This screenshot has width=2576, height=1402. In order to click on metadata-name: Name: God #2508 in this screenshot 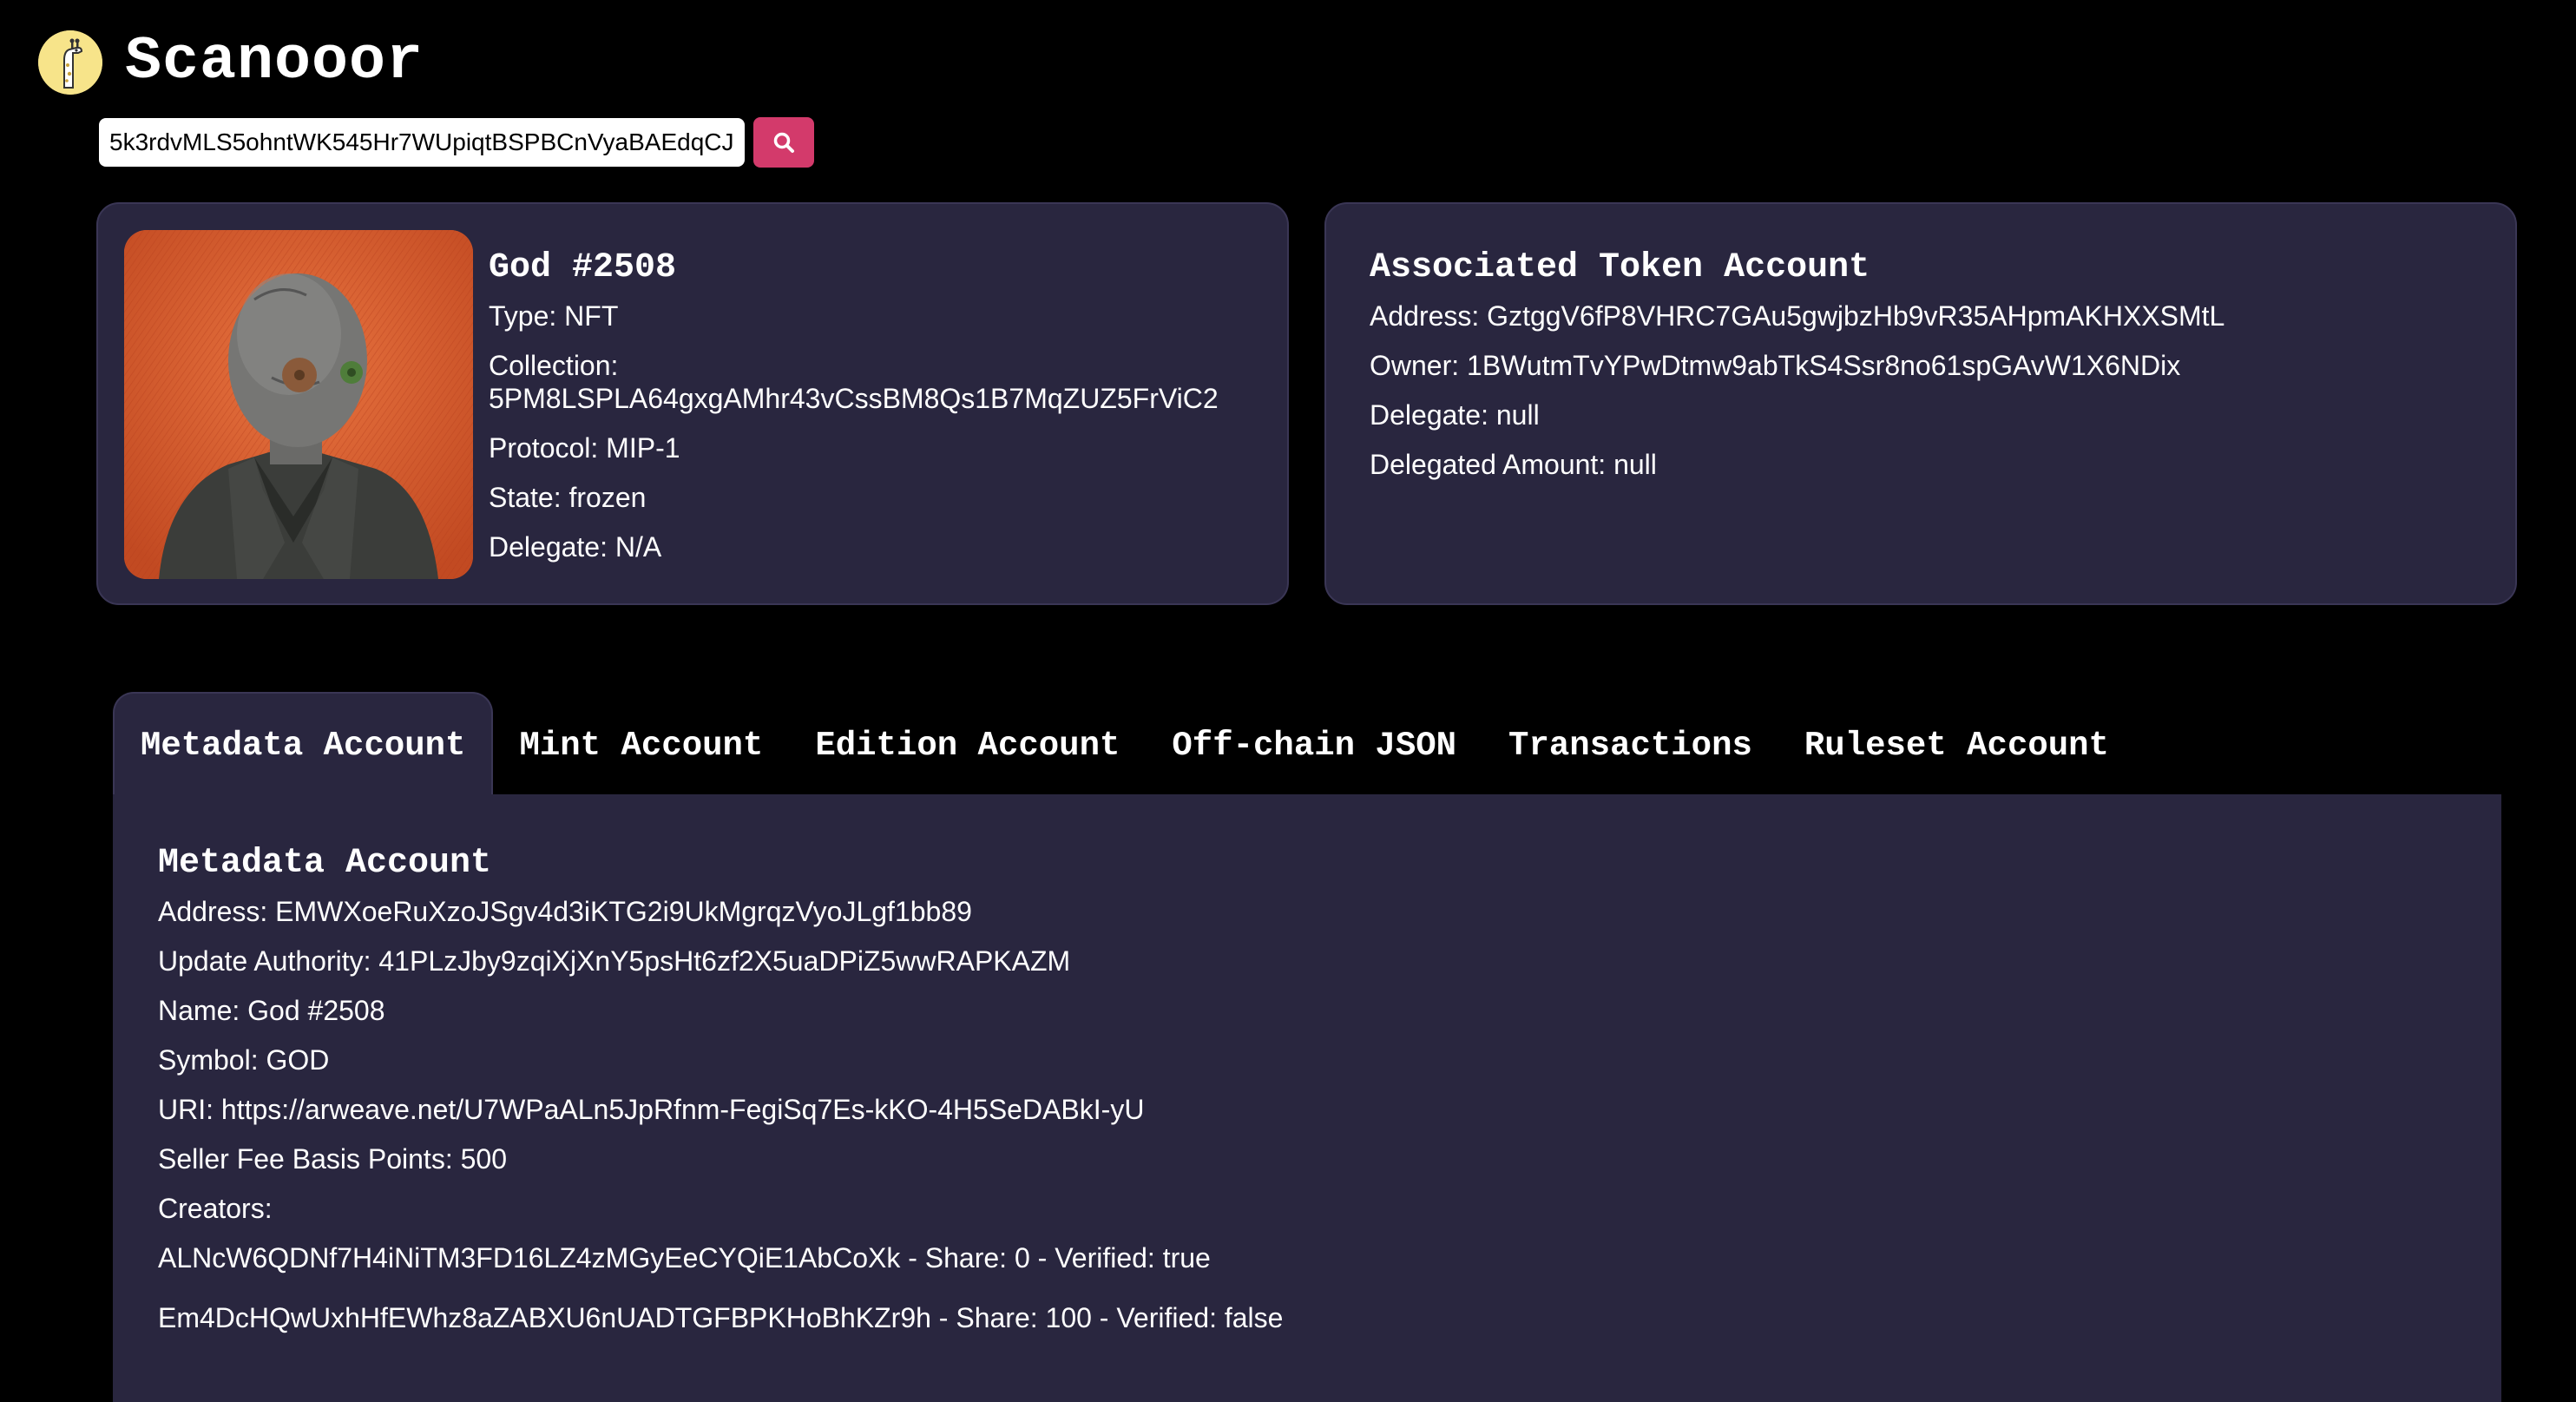, I will do `click(272, 1011)`.